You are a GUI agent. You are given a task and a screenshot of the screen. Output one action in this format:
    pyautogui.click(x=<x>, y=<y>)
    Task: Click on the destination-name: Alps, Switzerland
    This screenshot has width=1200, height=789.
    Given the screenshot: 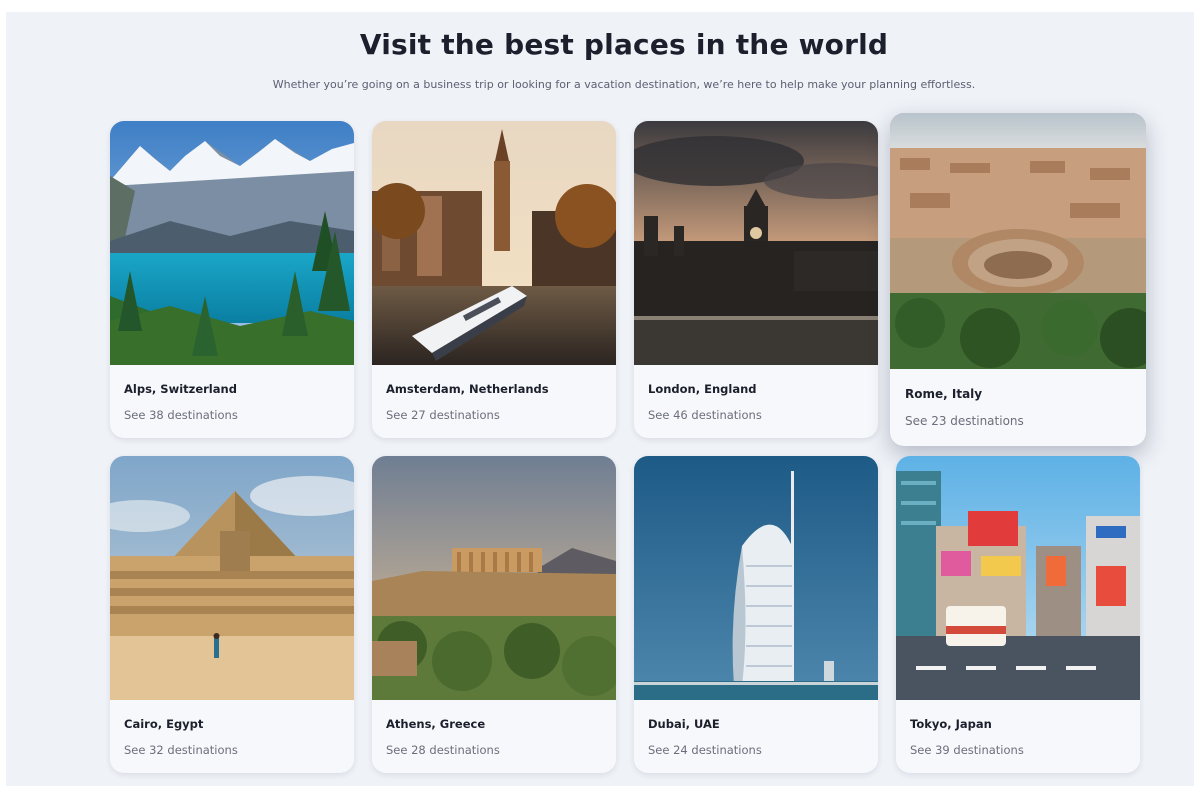 What is the action you would take?
    pyautogui.click(x=180, y=389)
    